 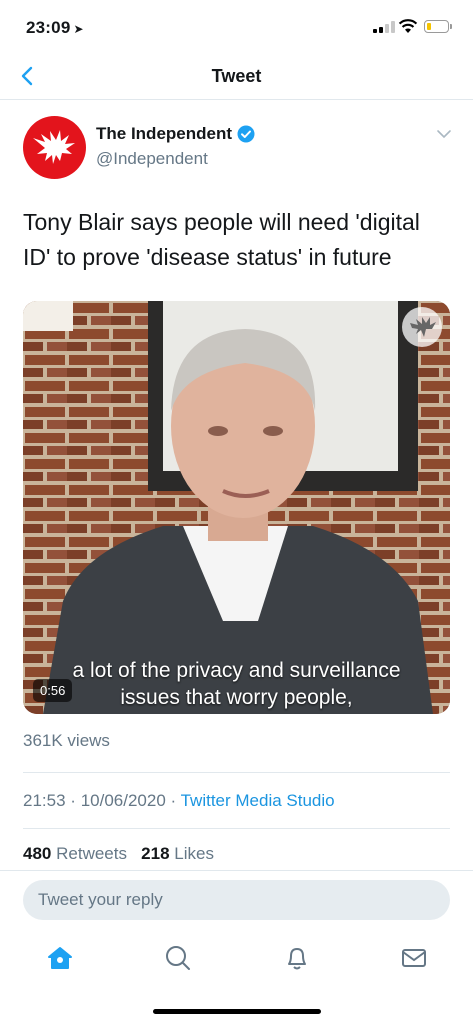 What do you see at coordinates (236, 900) in the screenshot?
I see `reply-input` at bounding box center [236, 900].